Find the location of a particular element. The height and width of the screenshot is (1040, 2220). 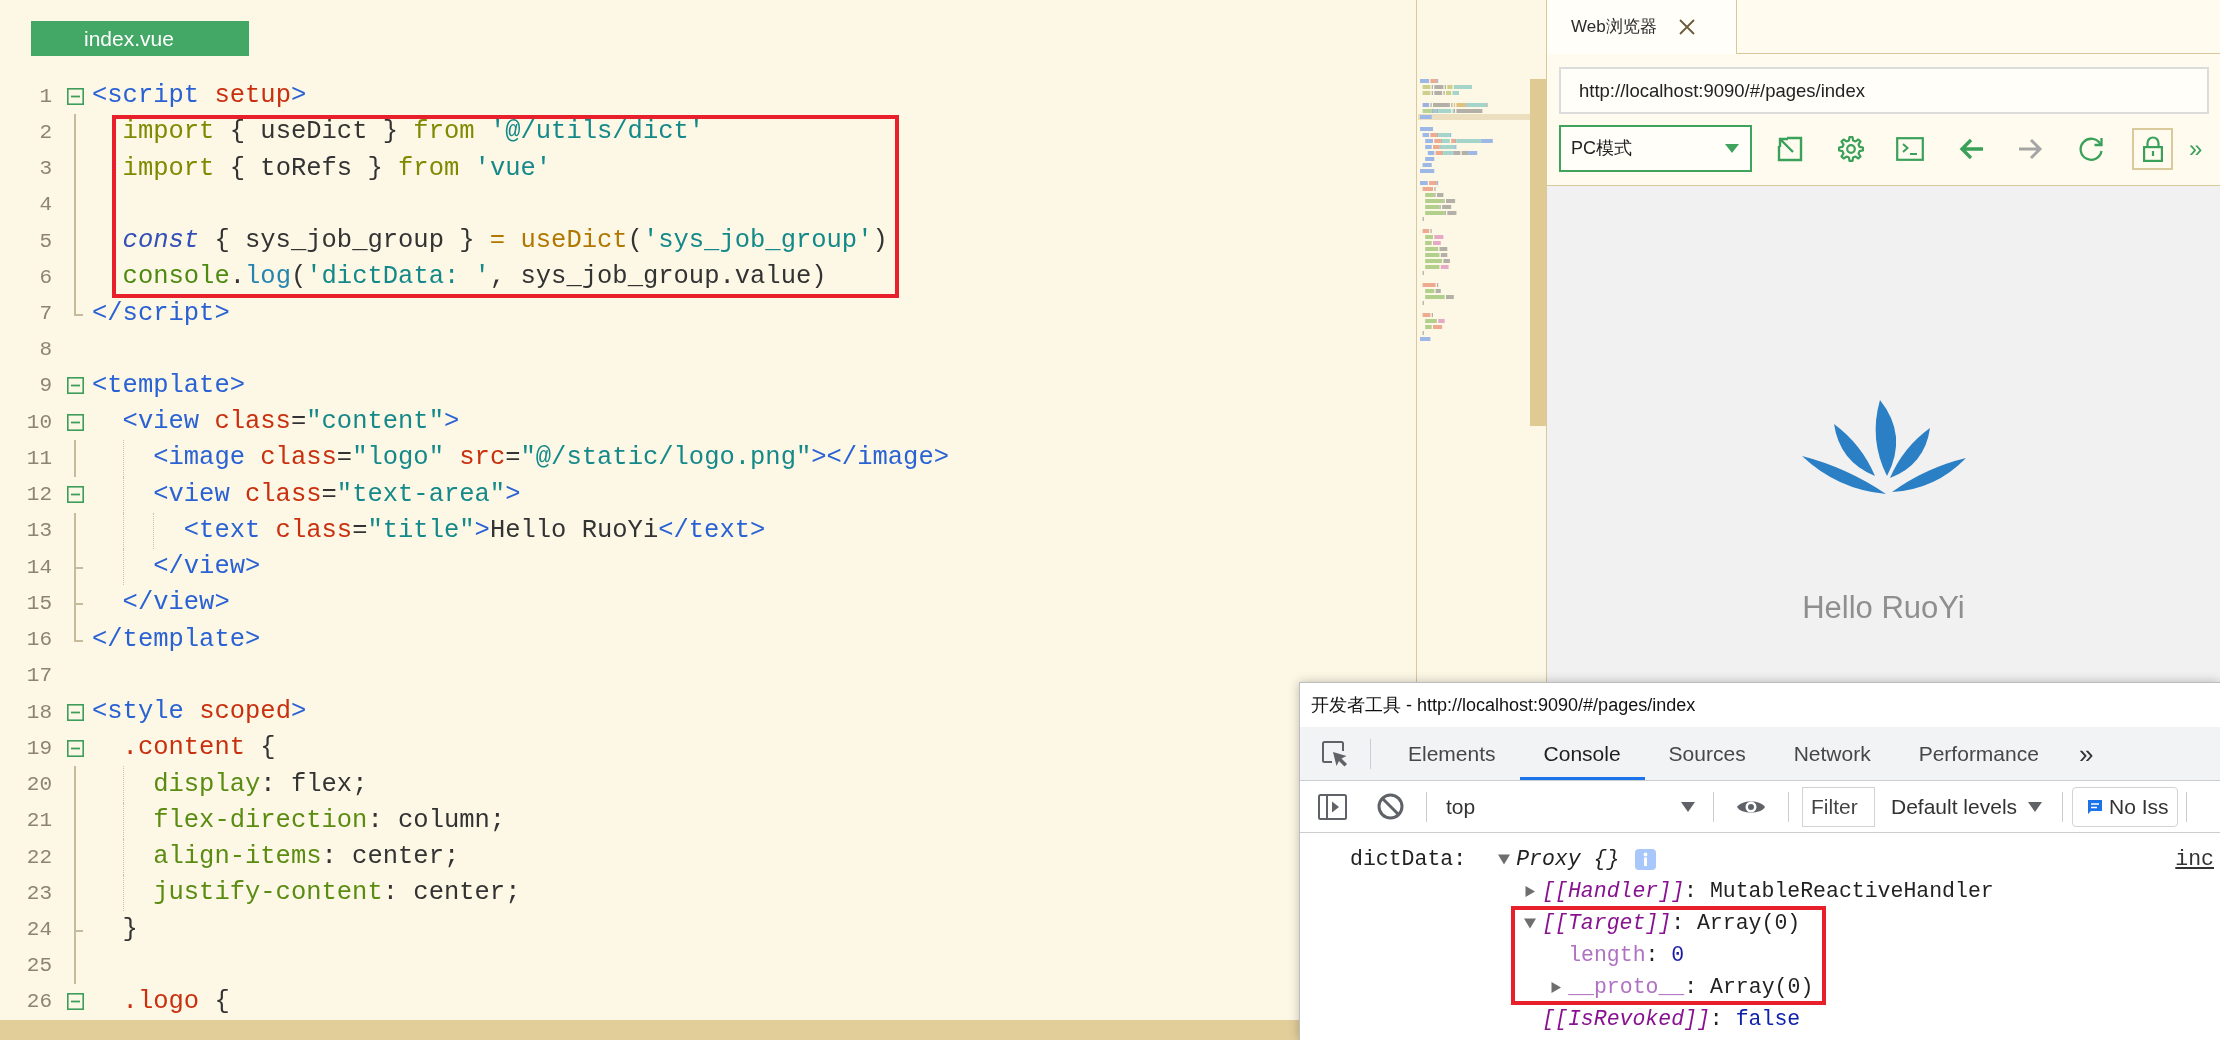

block-icon is located at coordinates (1390, 806).